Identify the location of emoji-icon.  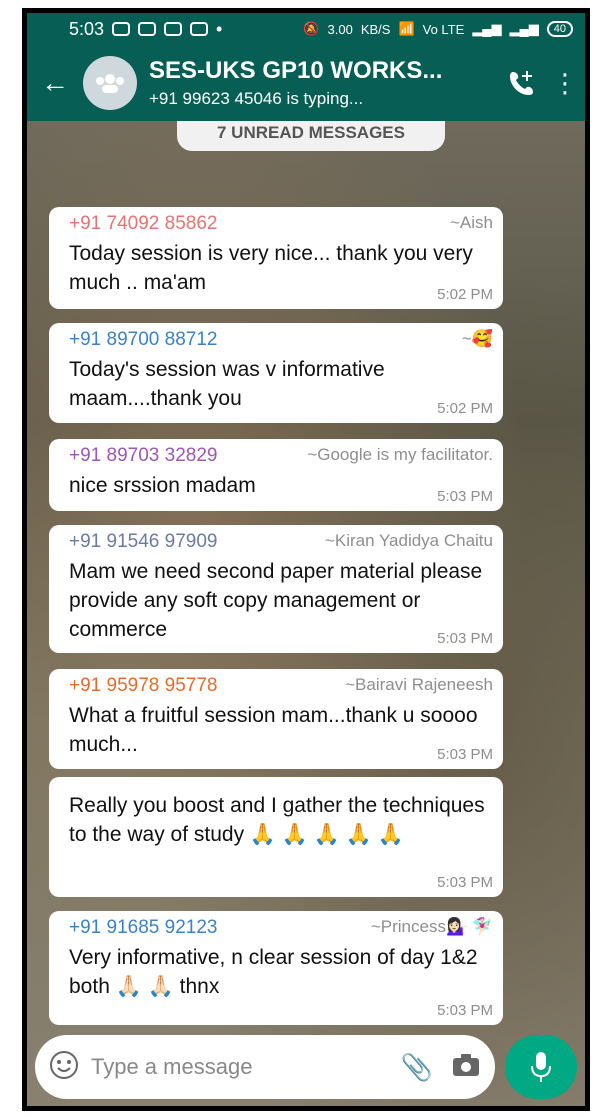
(64, 1067).